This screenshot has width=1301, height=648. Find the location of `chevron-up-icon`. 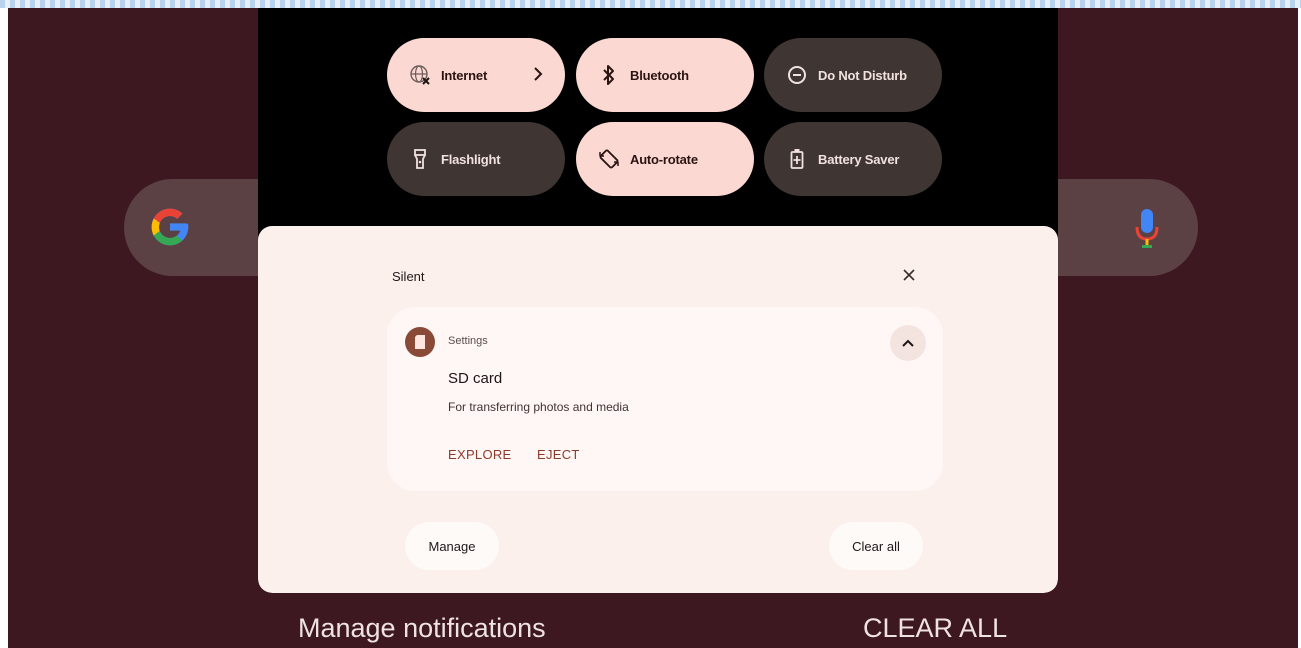

chevron-up-icon is located at coordinates (908, 343).